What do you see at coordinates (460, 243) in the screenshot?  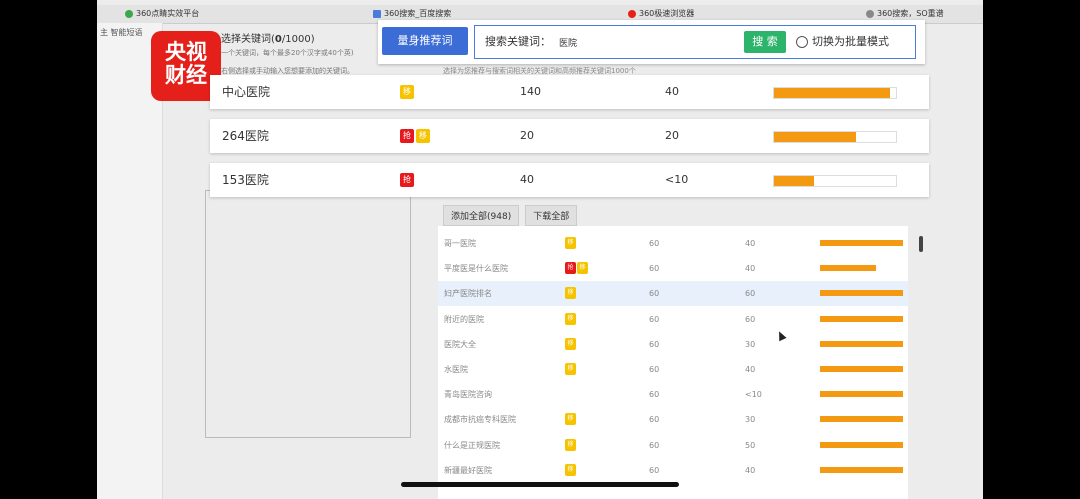 I see `keyword-text: 哥一医院` at bounding box center [460, 243].